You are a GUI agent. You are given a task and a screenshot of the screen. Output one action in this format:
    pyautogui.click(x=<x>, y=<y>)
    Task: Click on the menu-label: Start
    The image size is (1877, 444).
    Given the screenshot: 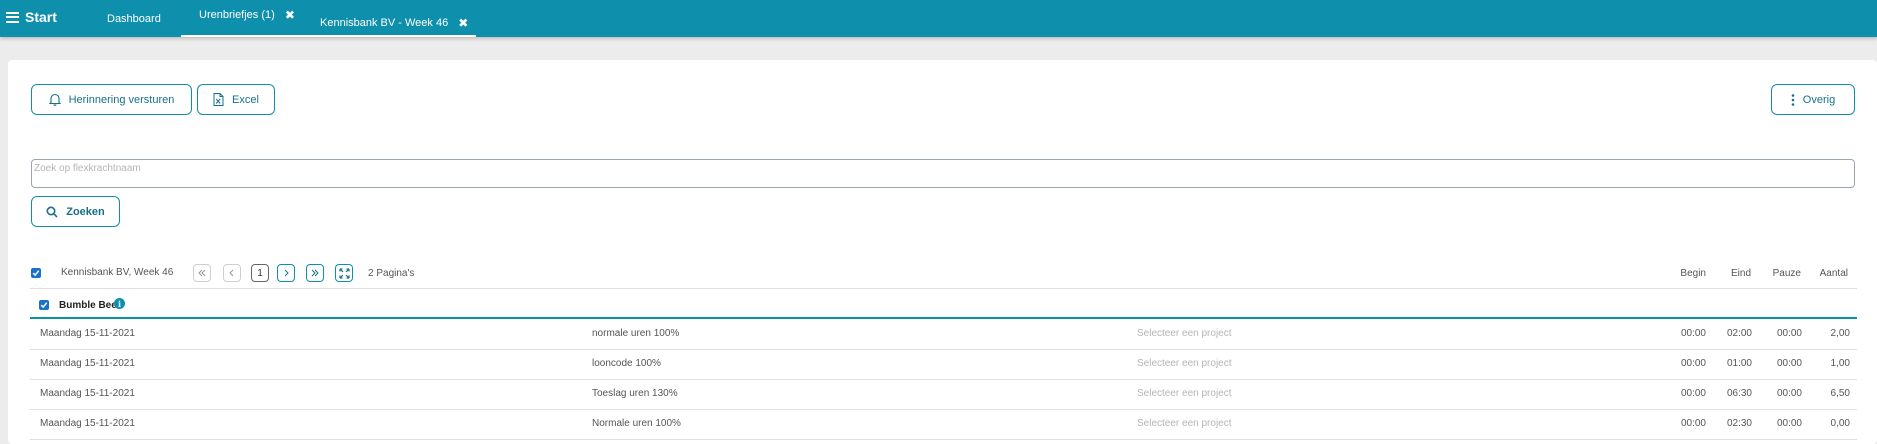 What is the action you would take?
    pyautogui.click(x=41, y=17)
    